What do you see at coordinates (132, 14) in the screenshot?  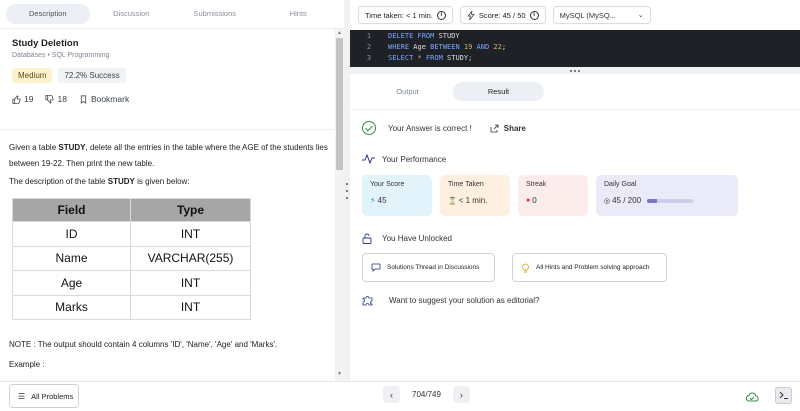 I see `tab-discussion: Discussion` at bounding box center [132, 14].